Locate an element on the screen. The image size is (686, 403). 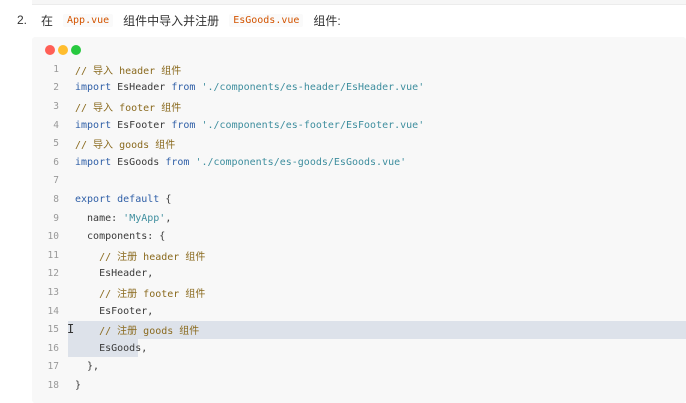
code-token: // 注册 goods 组件 is located at coordinates (149, 332).